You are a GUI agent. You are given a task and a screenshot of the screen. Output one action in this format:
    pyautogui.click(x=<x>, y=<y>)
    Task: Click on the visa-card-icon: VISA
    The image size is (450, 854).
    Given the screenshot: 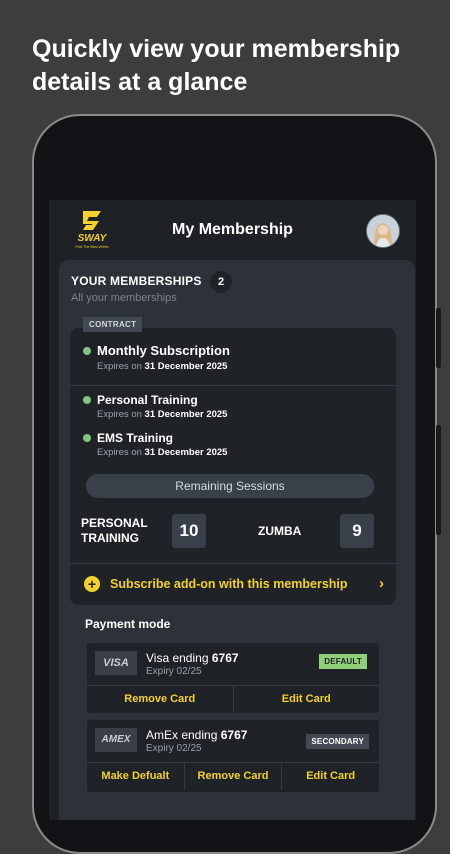 What is the action you would take?
    pyautogui.click(x=116, y=663)
    